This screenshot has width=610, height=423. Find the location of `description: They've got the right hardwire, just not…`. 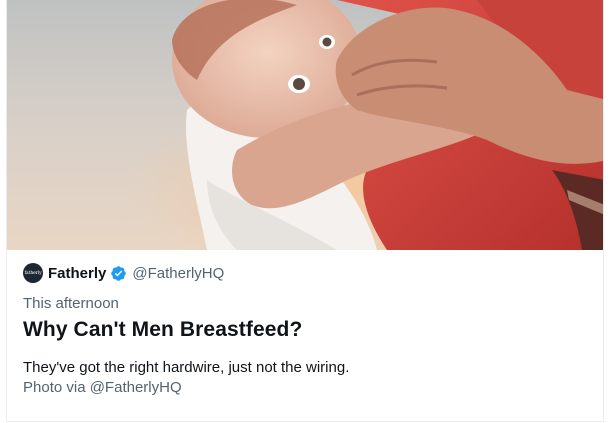

description: They've got the right hardwire, just not… is located at coordinates (186, 367).